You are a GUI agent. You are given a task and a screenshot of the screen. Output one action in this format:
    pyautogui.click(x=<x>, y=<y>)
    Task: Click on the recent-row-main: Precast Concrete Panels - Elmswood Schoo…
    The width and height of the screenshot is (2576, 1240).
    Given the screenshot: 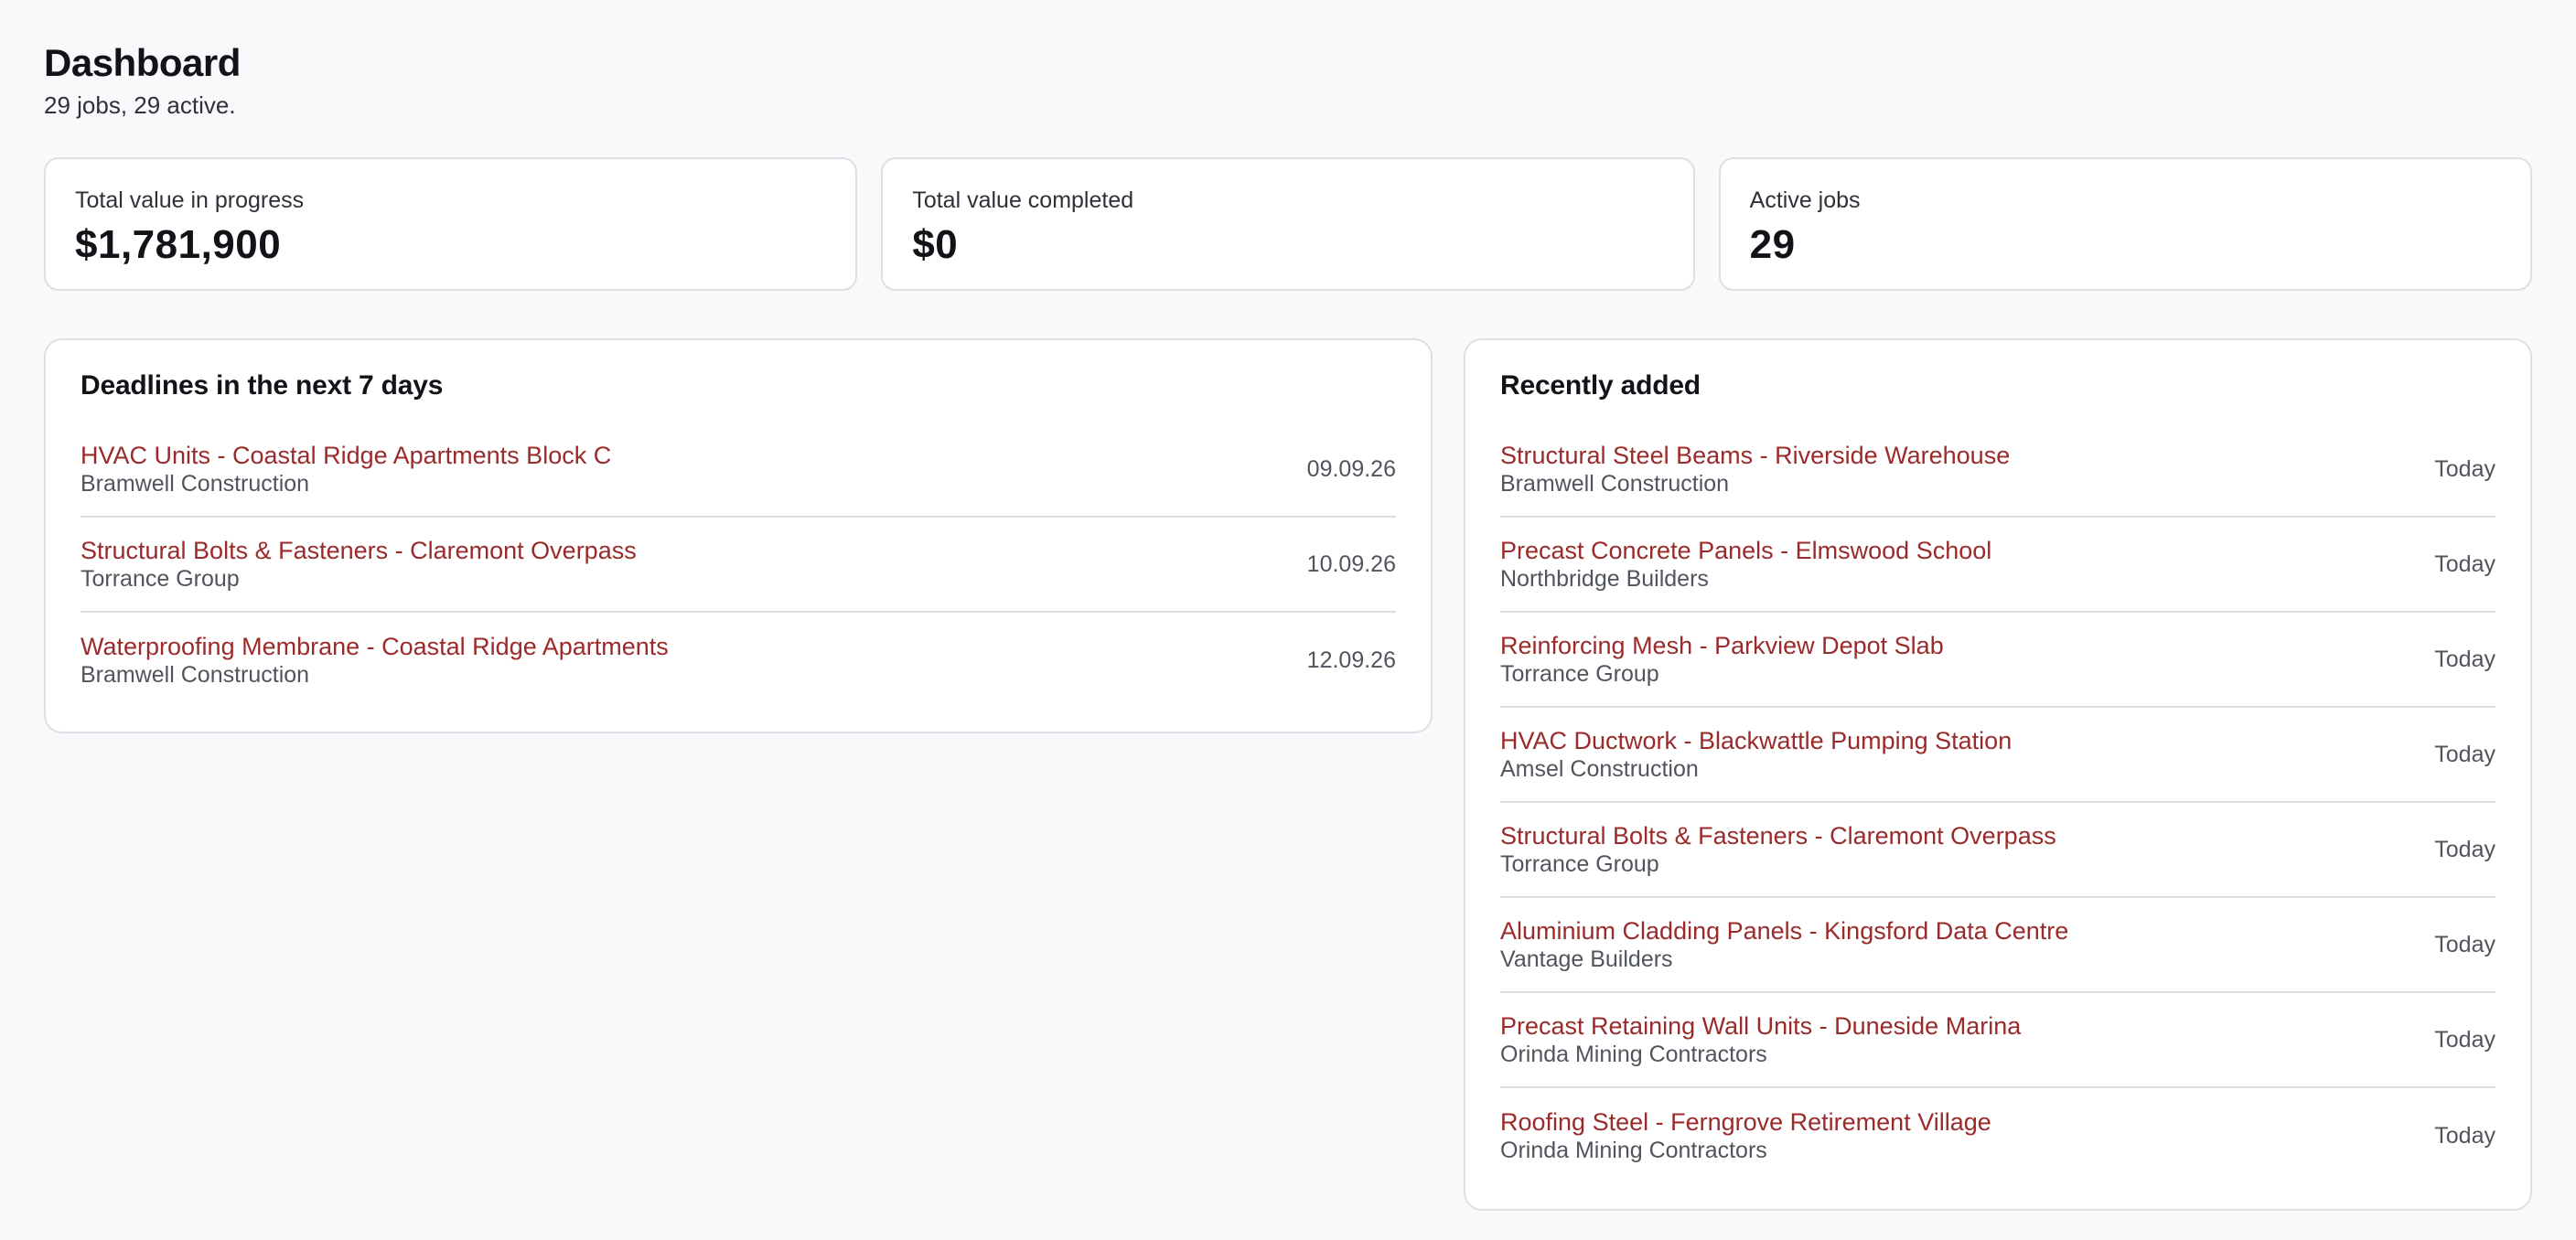 What is the action you would take?
    pyautogui.click(x=1746, y=564)
    